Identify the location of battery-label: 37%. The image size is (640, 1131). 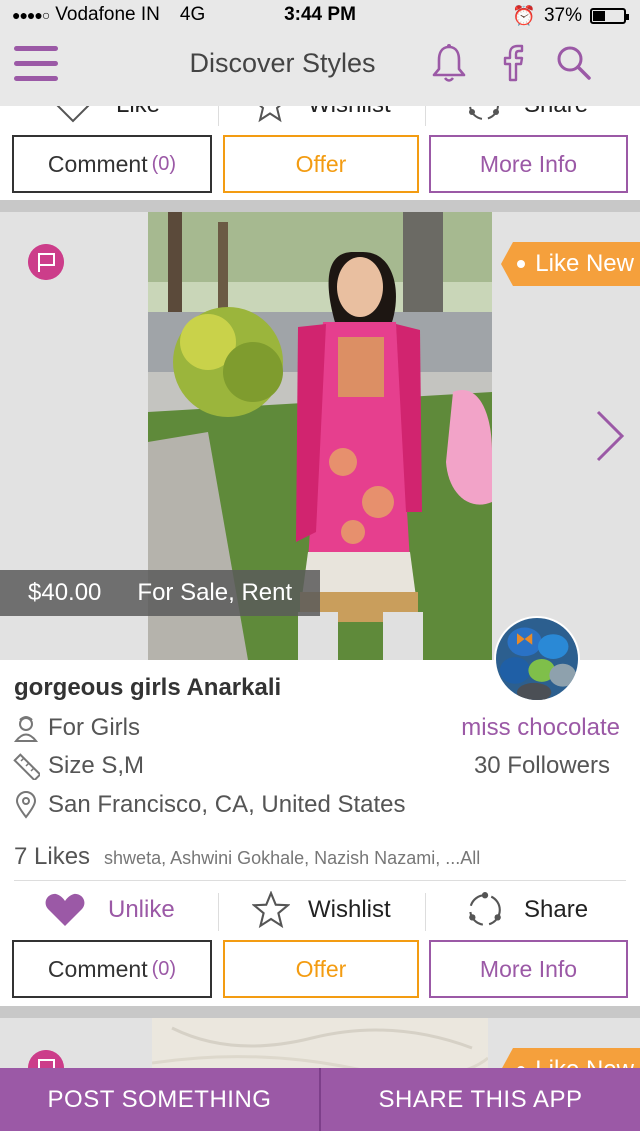
(562, 15).